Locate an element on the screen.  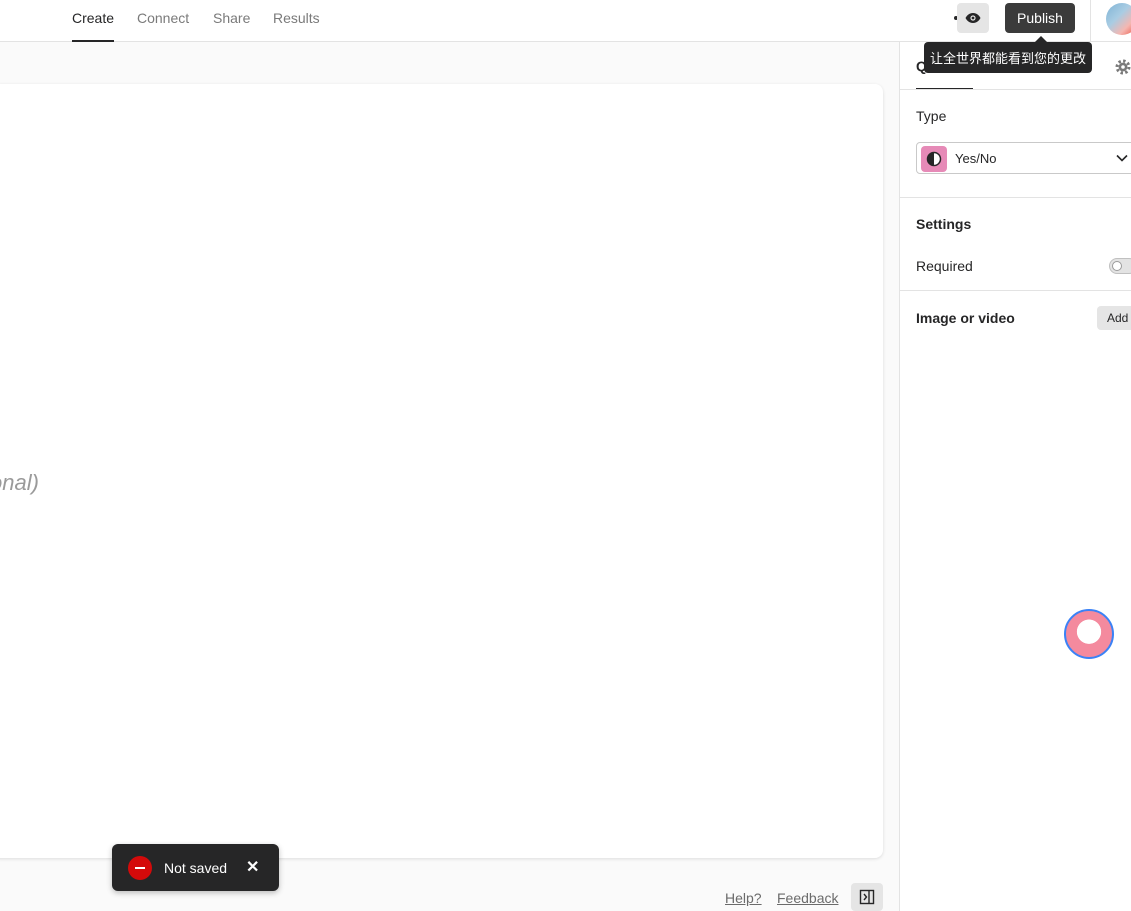
toast-message: Not saved is located at coordinates (196, 868).